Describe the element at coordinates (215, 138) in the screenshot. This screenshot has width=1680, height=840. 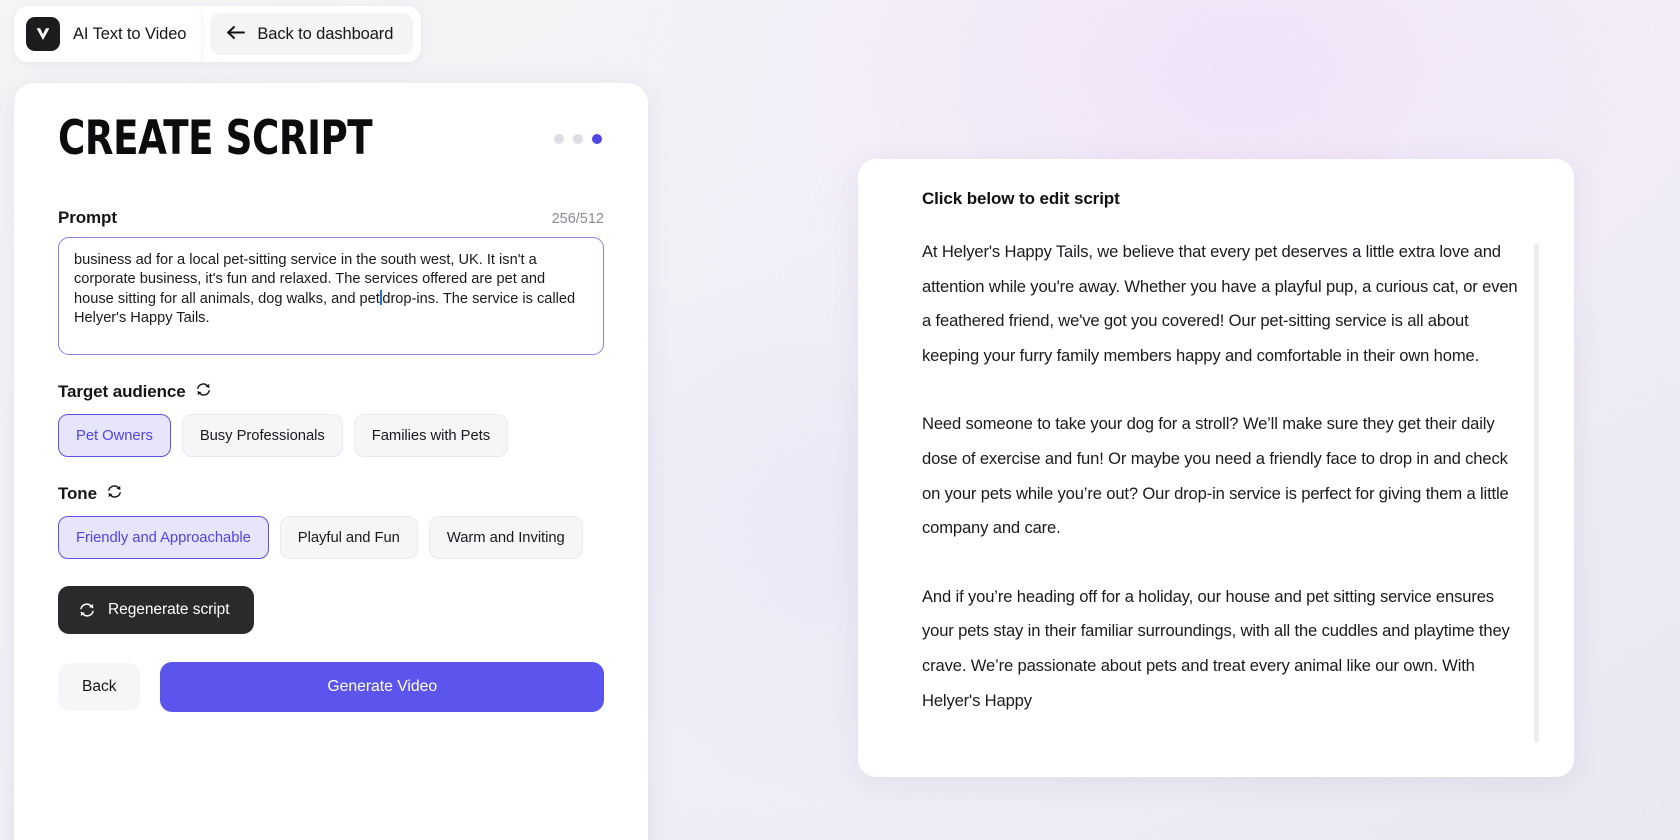
I see `page-title: CREATE SCRIPT` at that location.